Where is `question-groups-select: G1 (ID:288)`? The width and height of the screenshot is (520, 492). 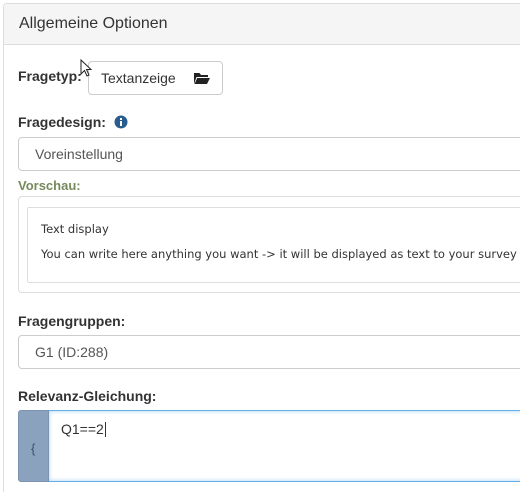 question-groups-select: G1 (ID:288) is located at coordinates (269, 352).